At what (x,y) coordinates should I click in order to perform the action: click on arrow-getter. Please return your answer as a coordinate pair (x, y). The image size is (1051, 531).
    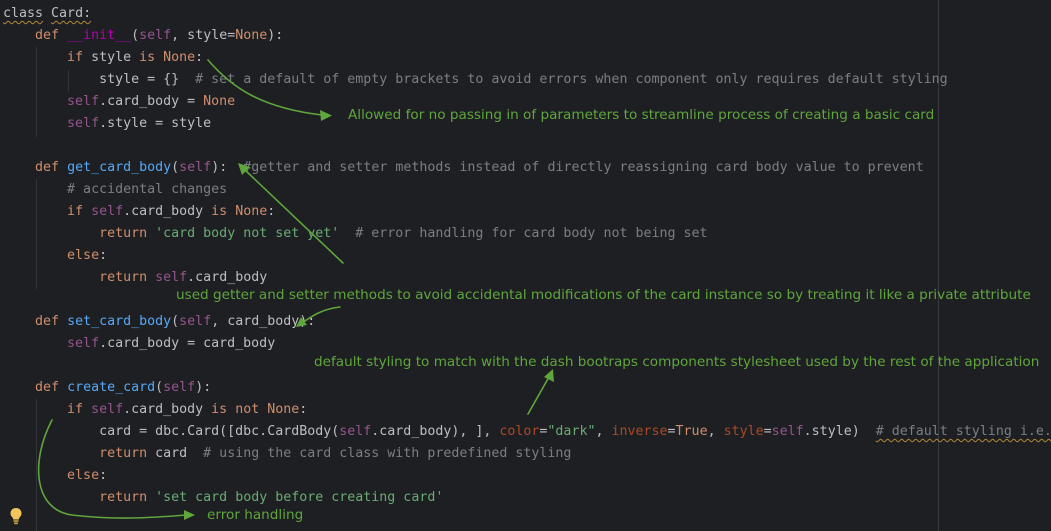
    Looking at the image, I should click on (294, 216).